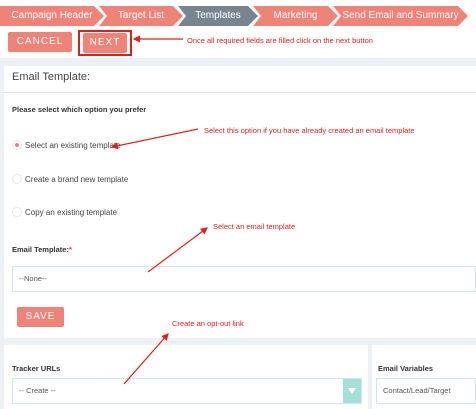 This screenshot has width=476, height=409. Describe the element at coordinates (51, 77) in the screenshot. I see `panel-title: Email Template:` at that location.